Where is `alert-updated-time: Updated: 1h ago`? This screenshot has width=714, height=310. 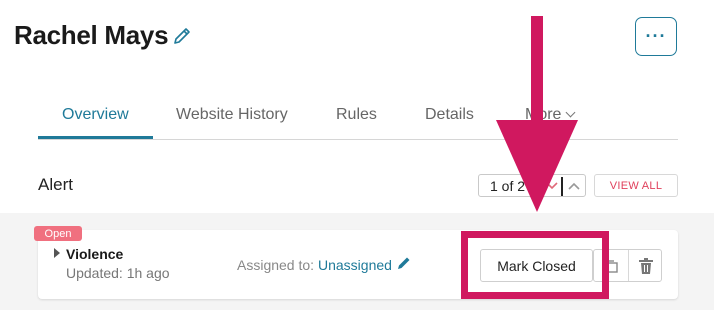
alert-updated-time: Updated: 1h ago is located at coordinates (118, 273).